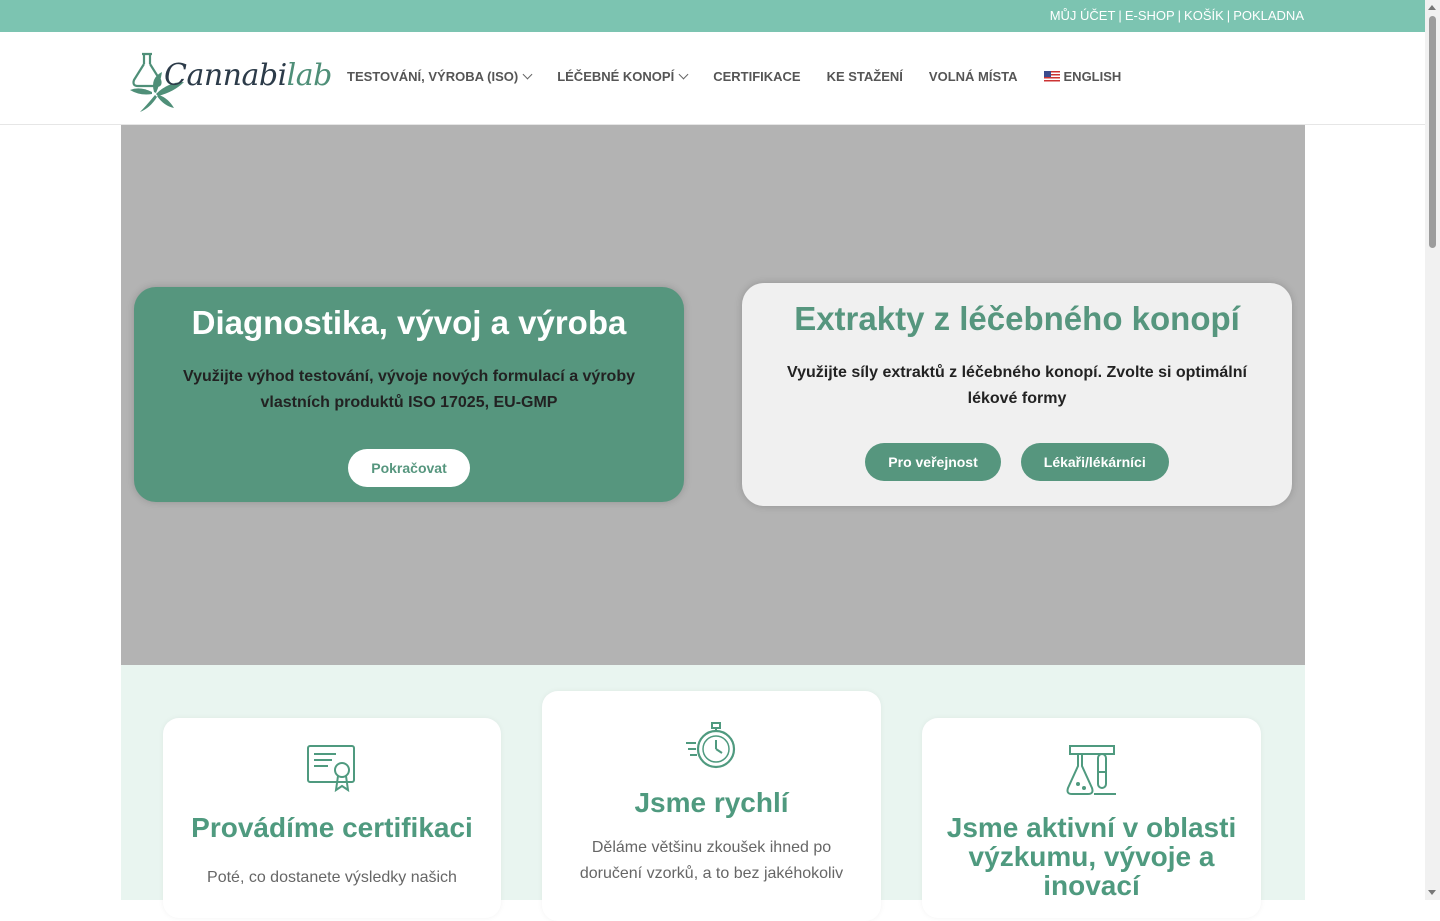  I want to click on nav-item-english: ENGLISH, so click(1082, 76).